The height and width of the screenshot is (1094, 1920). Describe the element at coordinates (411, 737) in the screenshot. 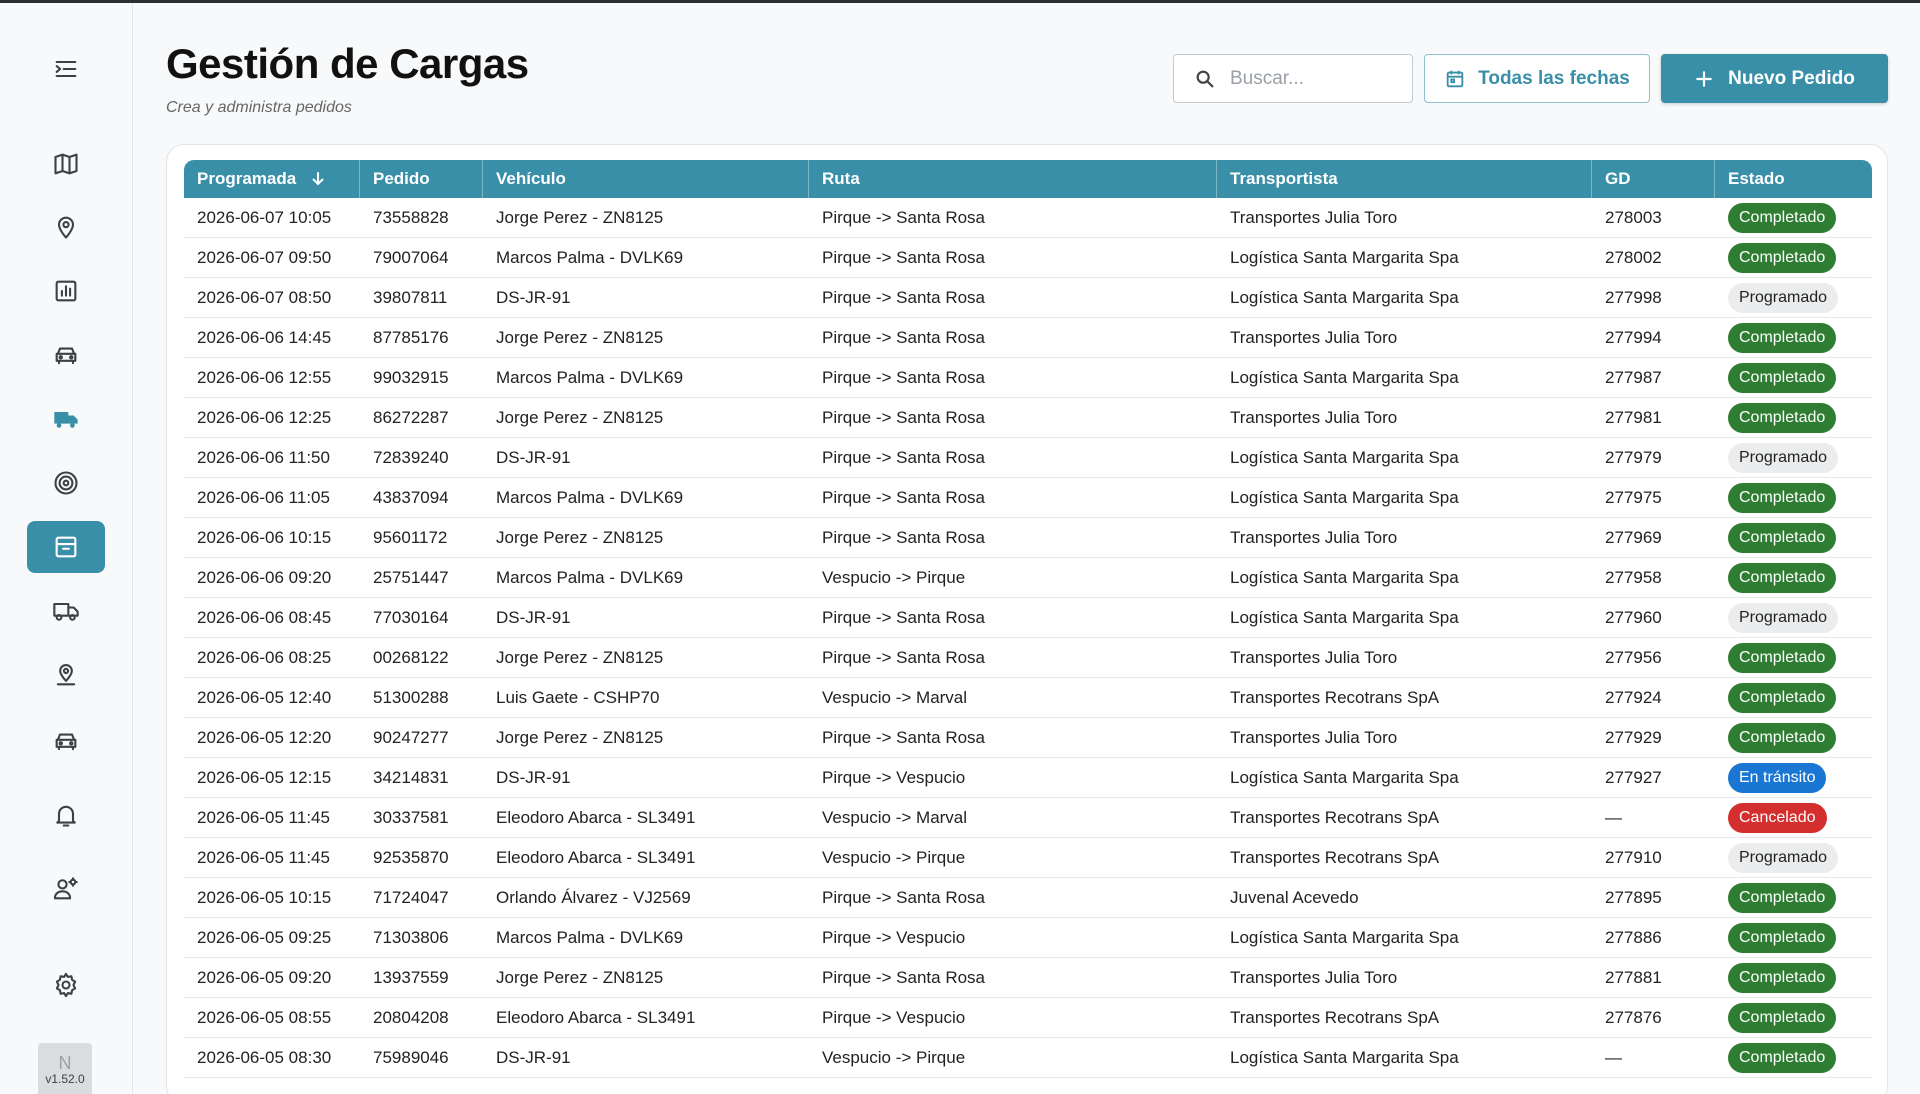

I see `cell-pedido: 90247277` at that location.